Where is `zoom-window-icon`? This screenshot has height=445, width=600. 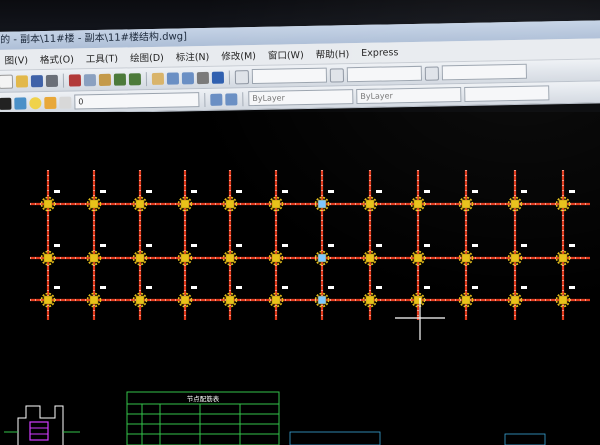 zoom-window-icon is located at coordinates (188, 77).